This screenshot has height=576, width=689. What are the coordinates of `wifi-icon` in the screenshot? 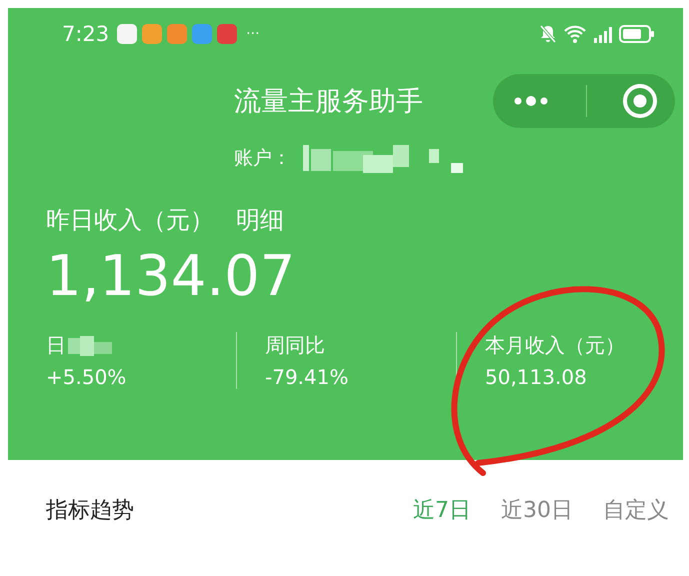 It's located at (575, 34).